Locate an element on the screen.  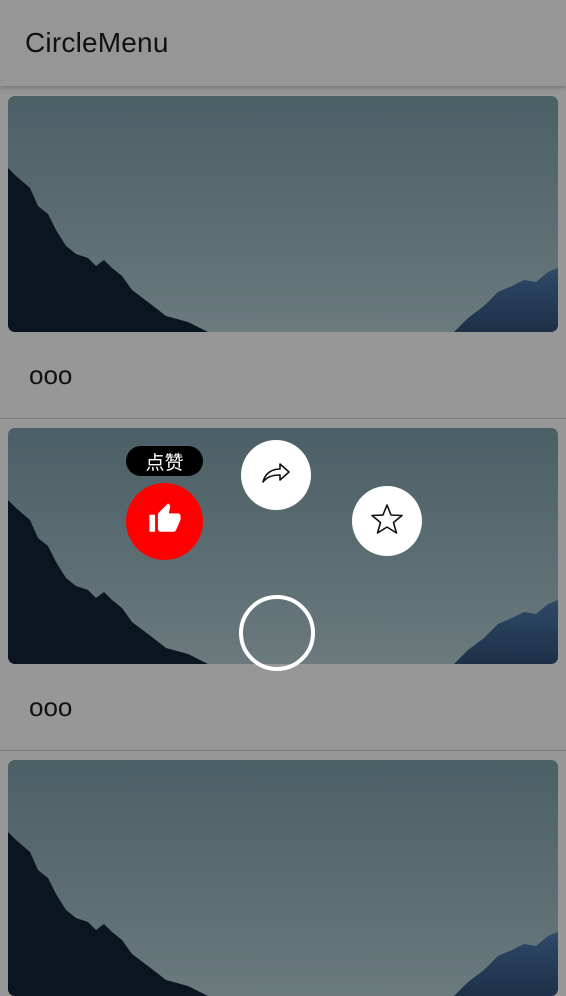
share-arrow-icon is located at coordinates (276, 475).